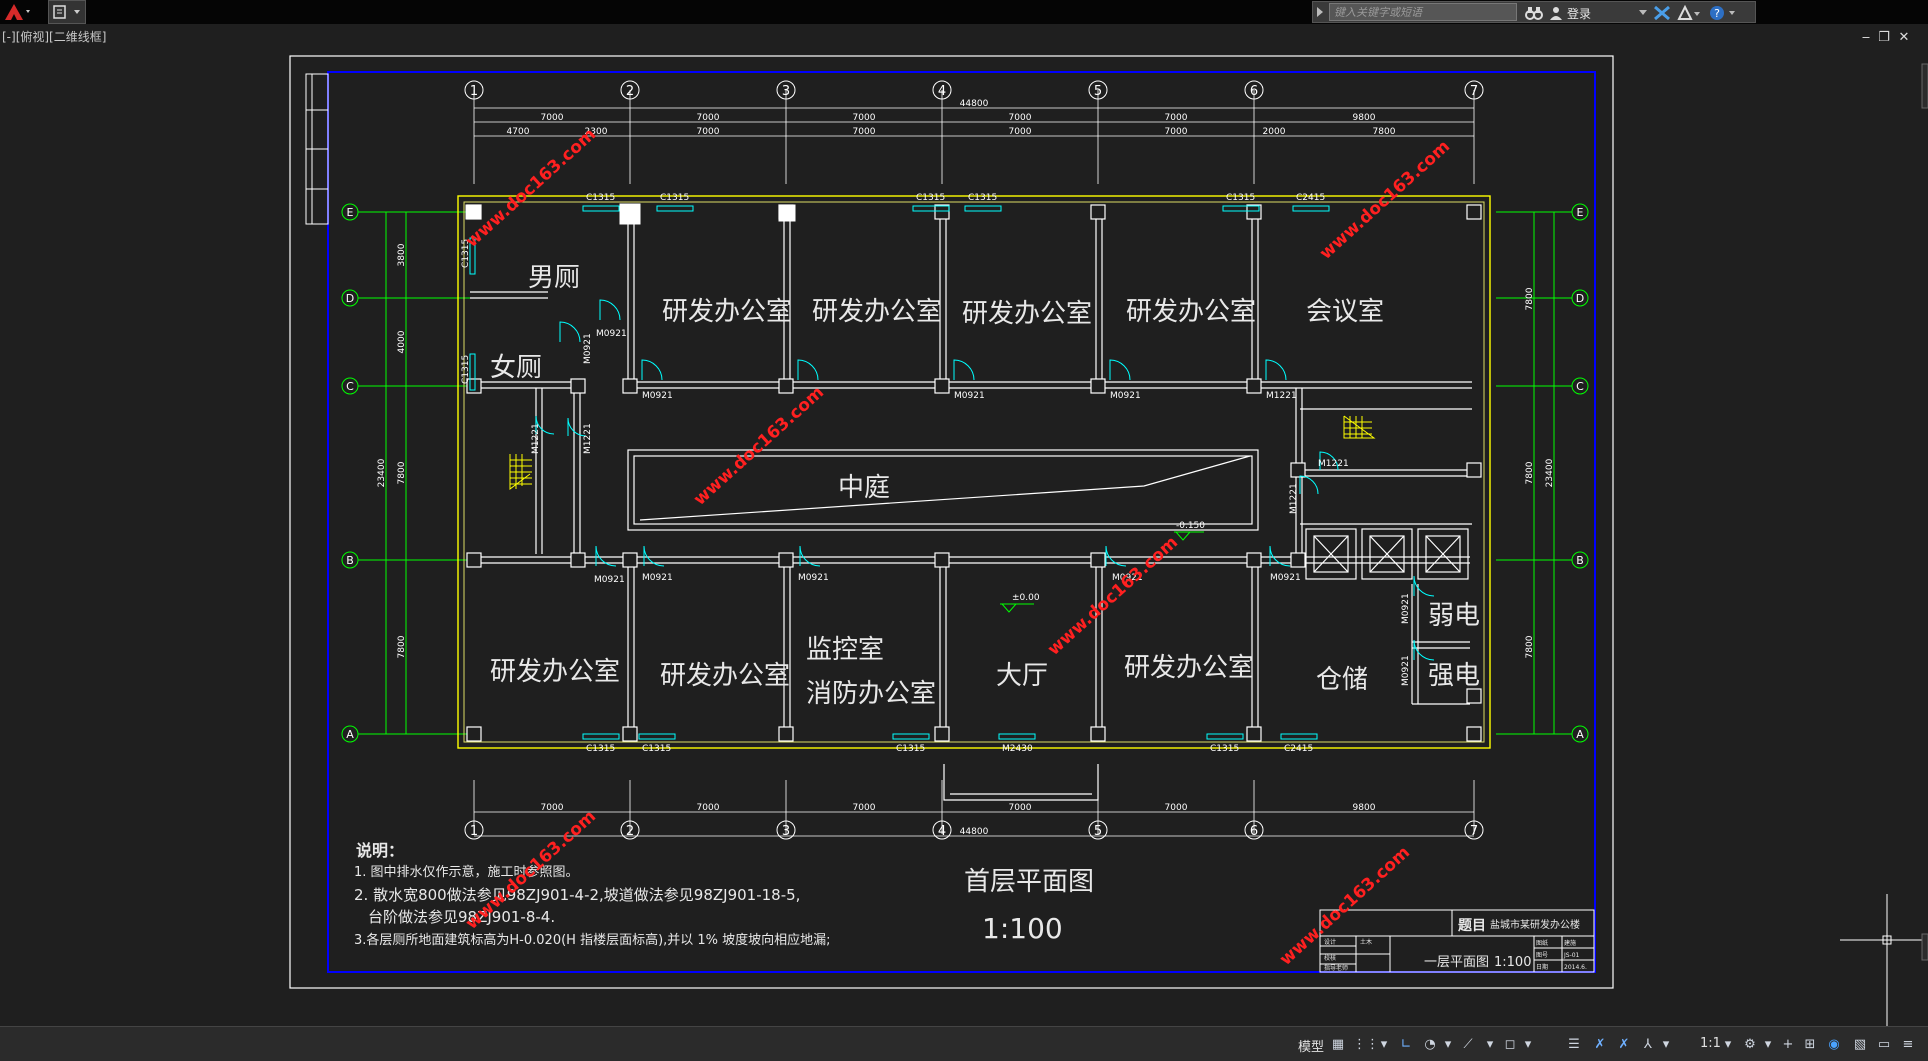 The width and height of the screenshot is (1928, 1061). Describe the element at coordinates (1029, 882) in the screenshot. I see `plan-title: 首层平面图` at that location.